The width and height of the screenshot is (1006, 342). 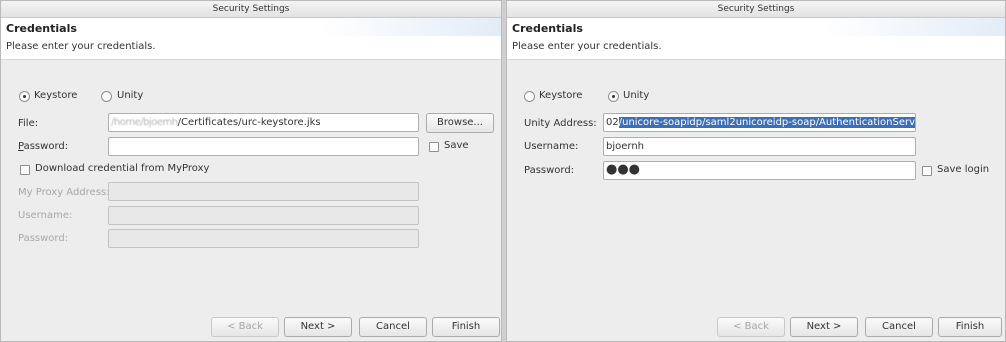 What do you see at coordinates (64, 192) in the screenshot?
I see `myproxy-address-label: My Proxy Address:` at bounding box center [64, 192].